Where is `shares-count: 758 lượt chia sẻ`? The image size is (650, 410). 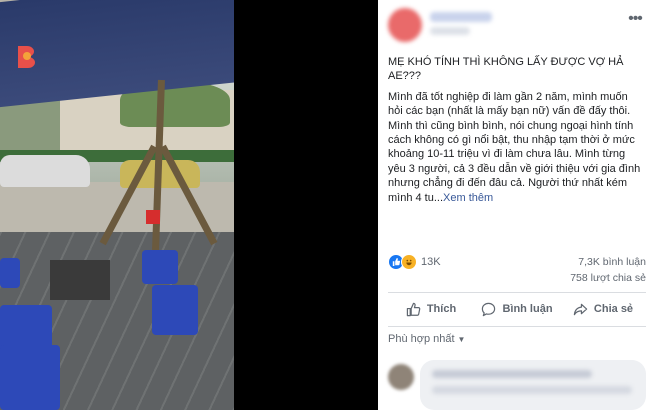 shares-count: 758 lượt chia sẻ is located at coordinates (608, 278).